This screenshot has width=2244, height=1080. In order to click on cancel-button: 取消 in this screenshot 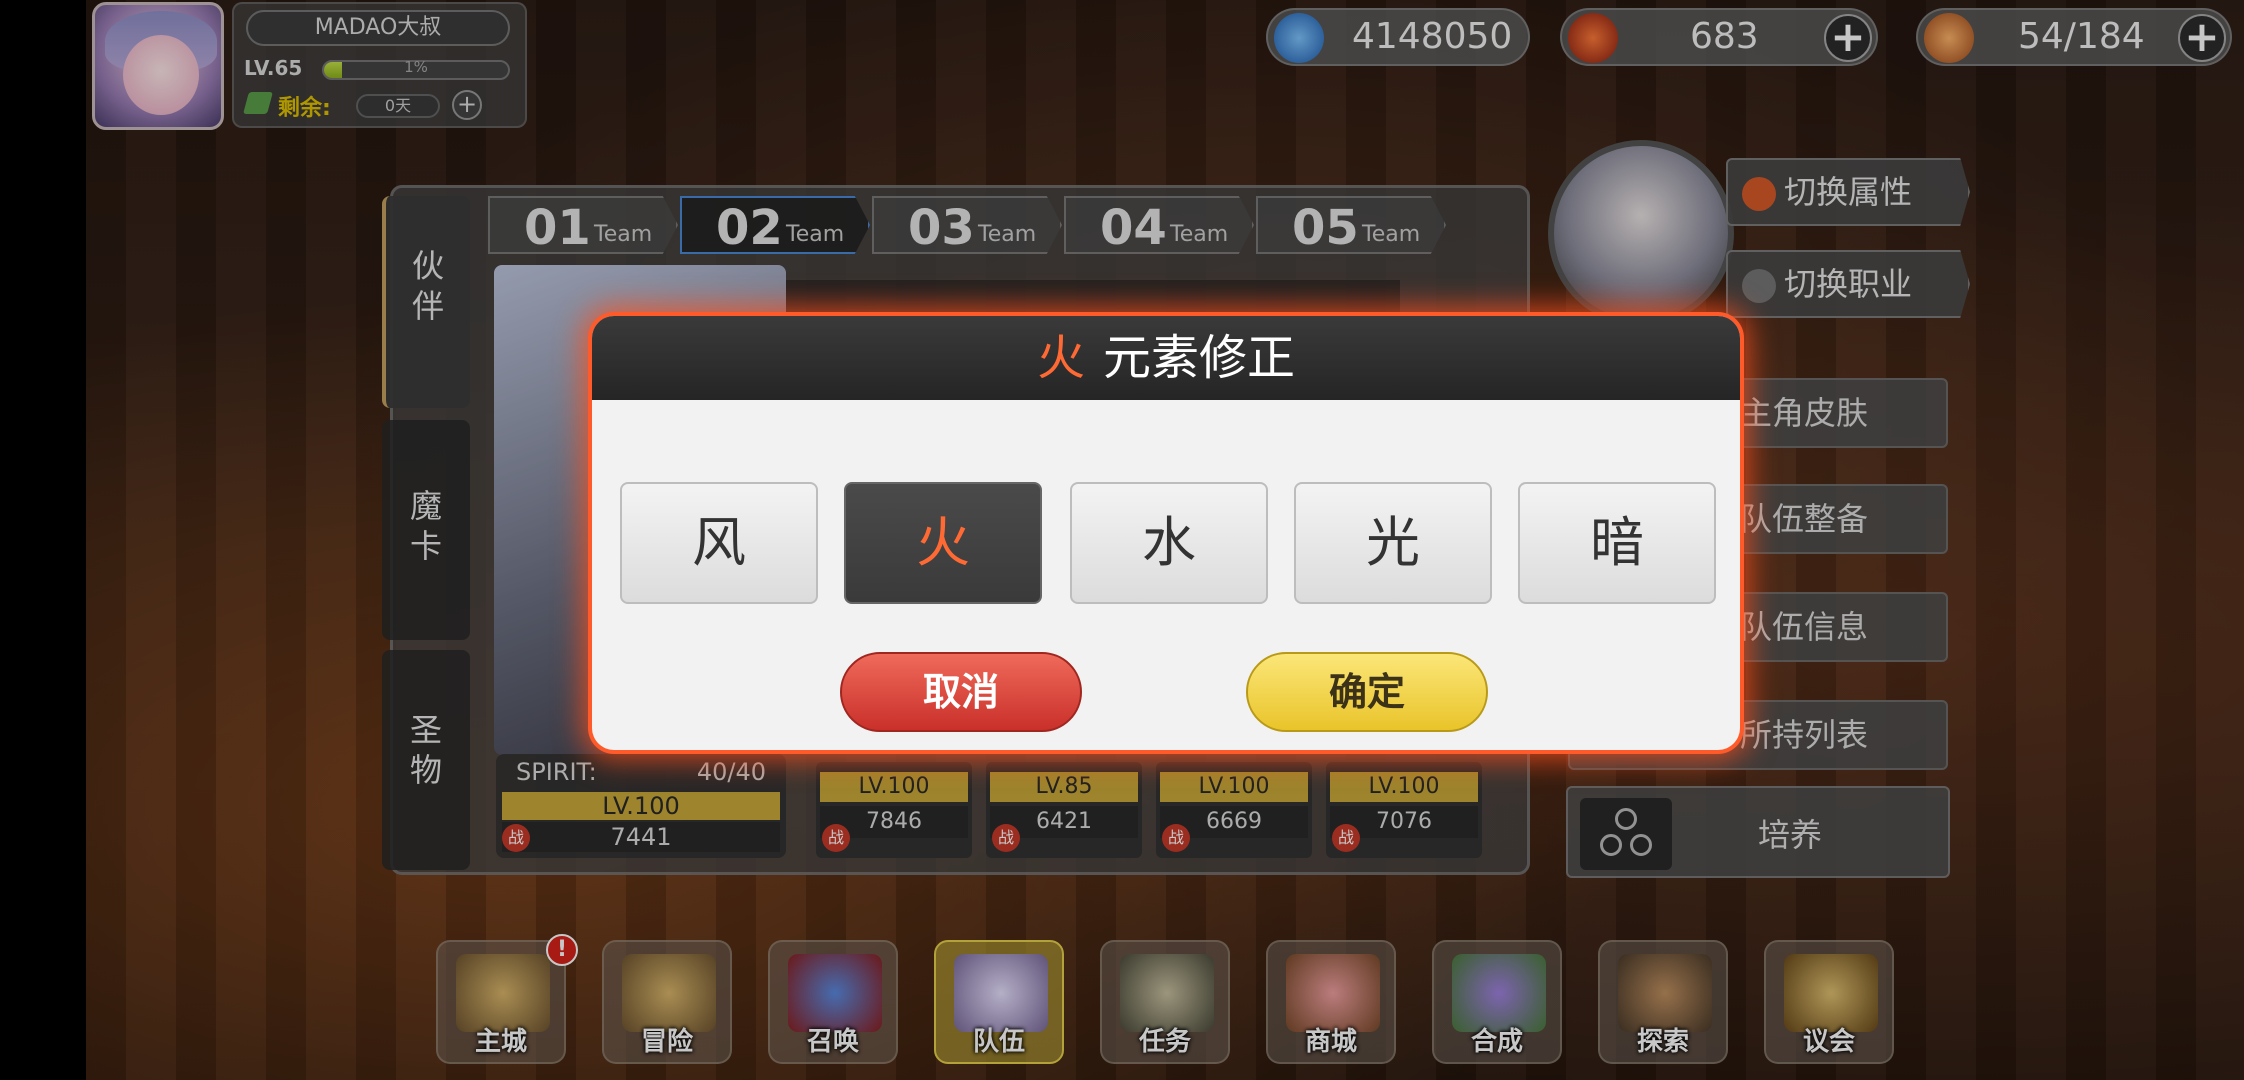, I will do `click(961, 692)`.